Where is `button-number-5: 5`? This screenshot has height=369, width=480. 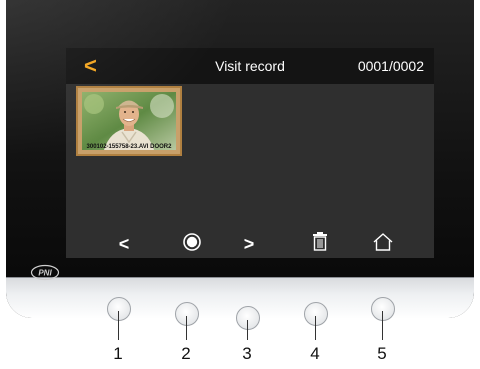 button-number-5: 5 is located at coordinates (382, 353).